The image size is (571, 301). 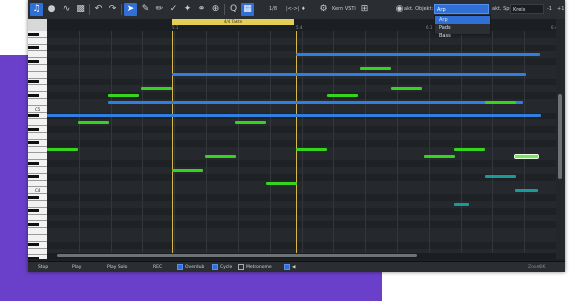 What do you see at coordinates (233, 9) in the screenshot?
I see `quantize-icon: Q` at bounding box center [233, 9].